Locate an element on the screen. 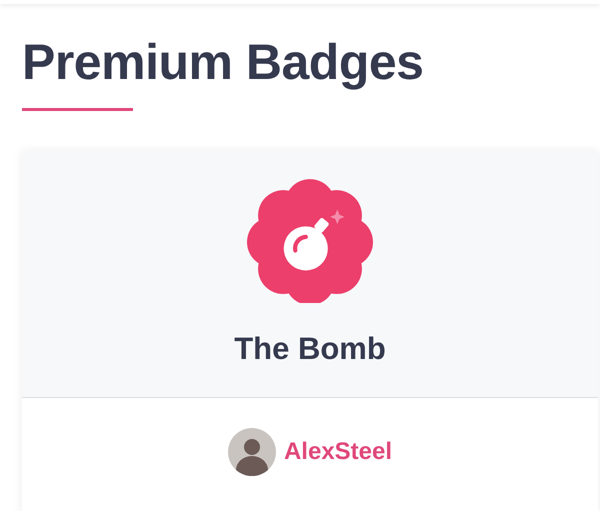 The height and width of the screenshot is (511, 600). bomb-badge-icon is located at coordinates (310, 240).